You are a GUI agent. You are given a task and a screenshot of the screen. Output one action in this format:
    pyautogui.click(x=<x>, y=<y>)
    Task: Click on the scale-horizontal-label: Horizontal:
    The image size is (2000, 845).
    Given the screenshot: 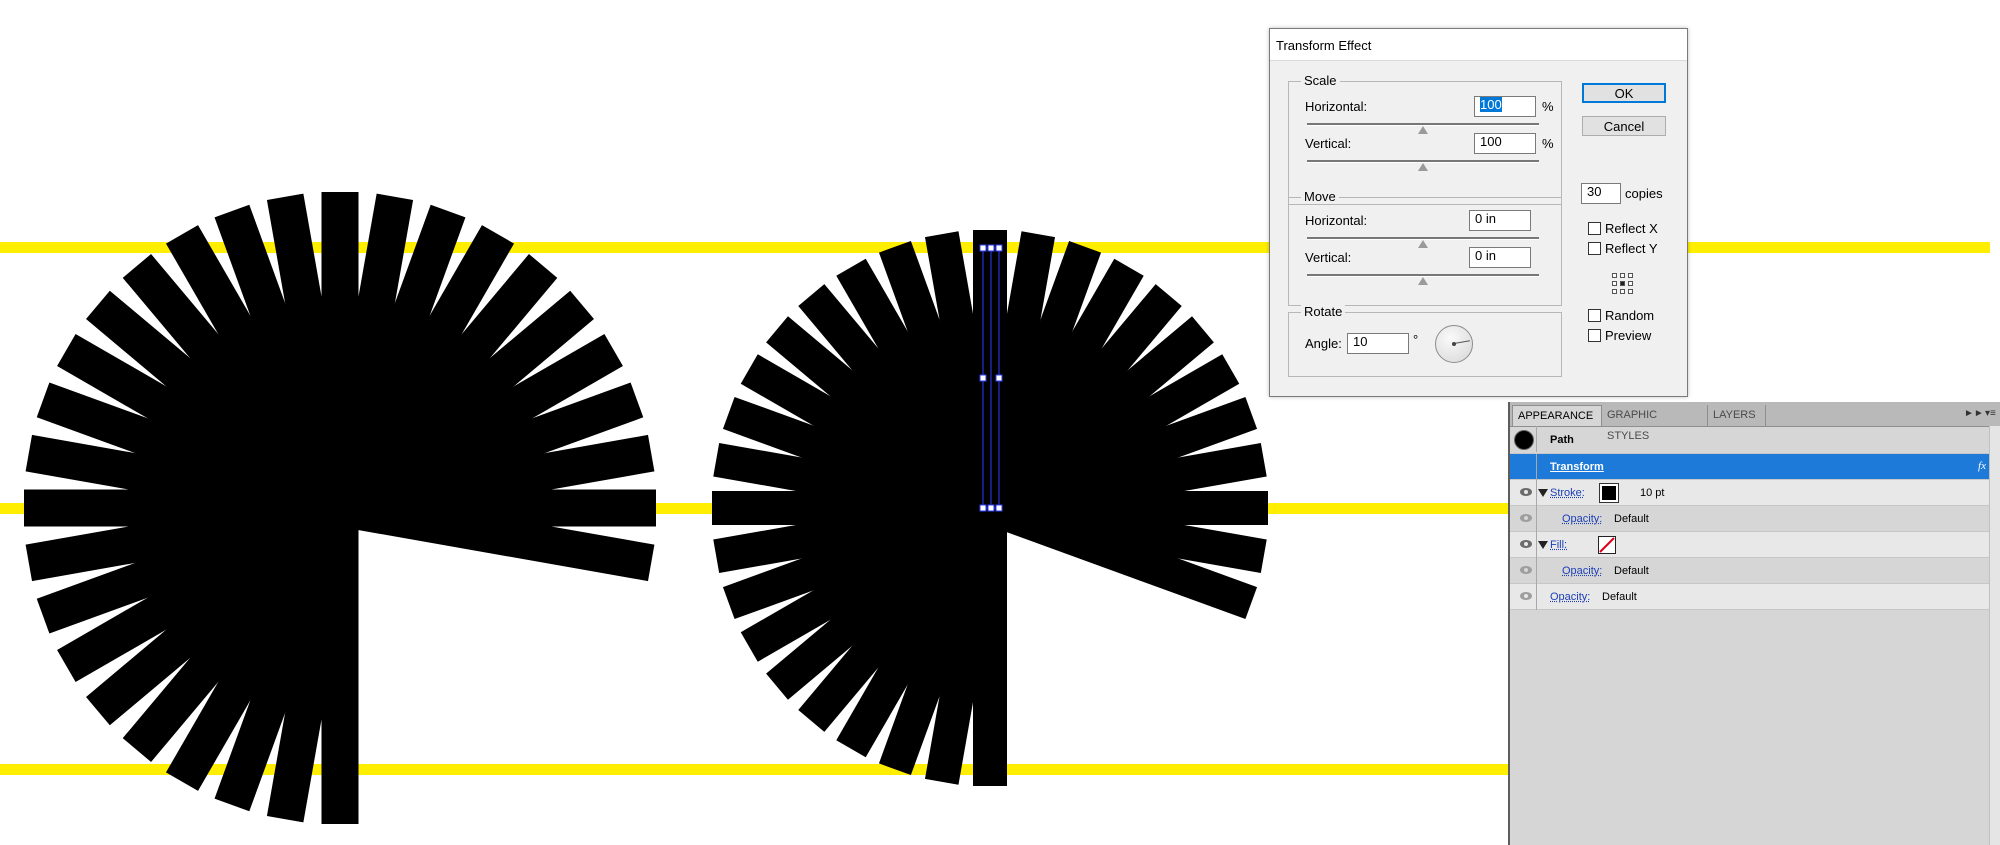 What is the action you would take?
    pyautogui.click(x=1336, y=106)
    